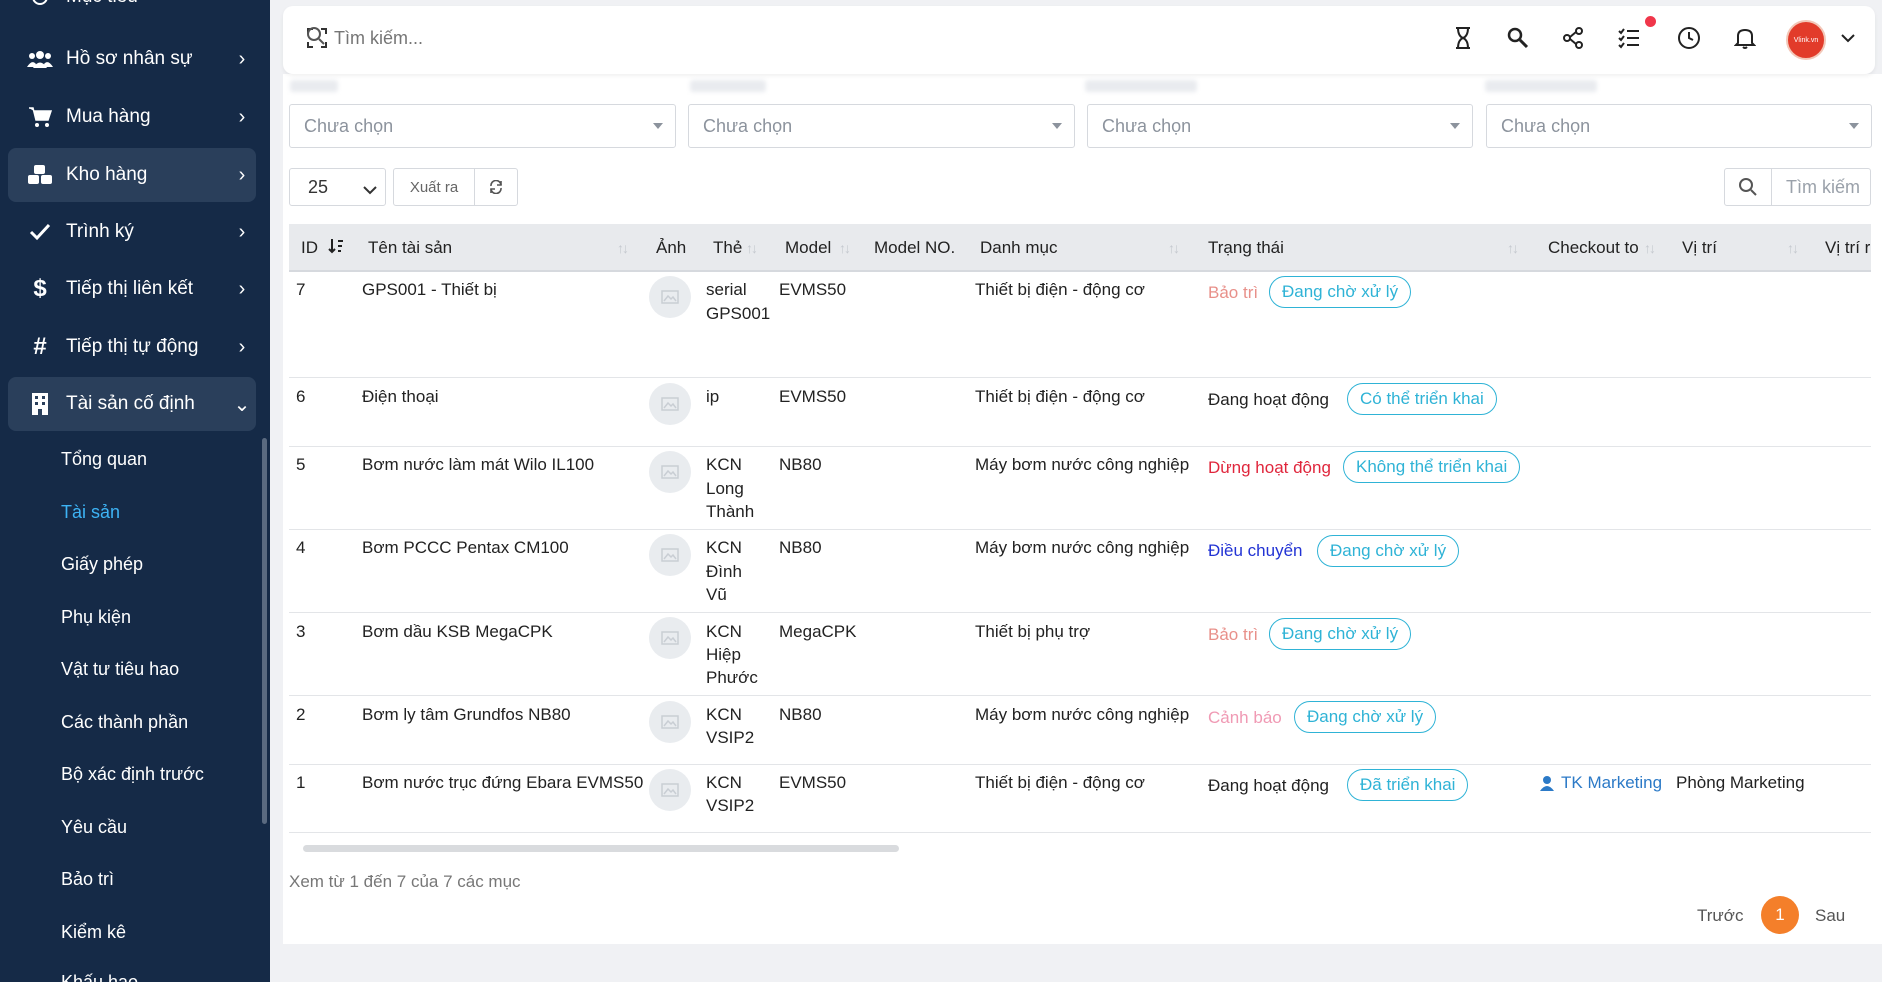 The image size is (1882, 982). What do you see at coordinates (457, 631) in the screenshot?
I see `cell-name: Bơm dầu KSB MegaCPK` at bounding box center [457, 631].